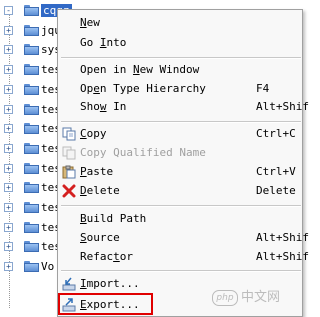 The width and height of the screenshot is (320, 317). I want to click on paste-icon, so click(69, 172).